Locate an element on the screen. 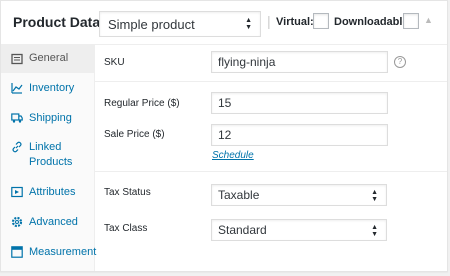 The height and width of the screenshot is (276, 450). tab-label: General is located at coordinates (49, 58).